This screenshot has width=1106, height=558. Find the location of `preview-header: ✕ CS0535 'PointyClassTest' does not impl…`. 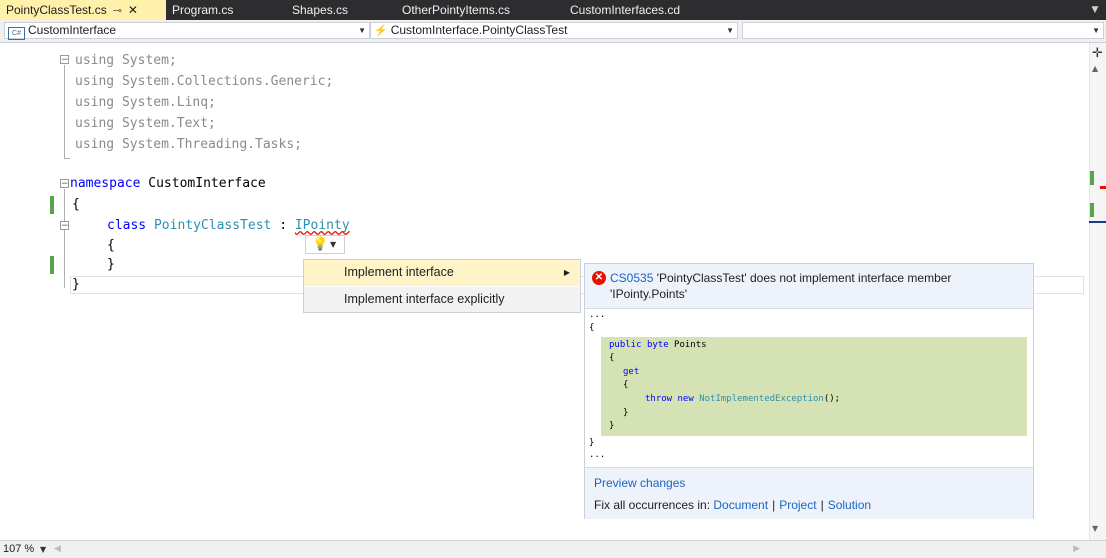

preview-header: ✕ CS0535 'PointyClassTest' does not impl… is located at coordinates (809, 286).